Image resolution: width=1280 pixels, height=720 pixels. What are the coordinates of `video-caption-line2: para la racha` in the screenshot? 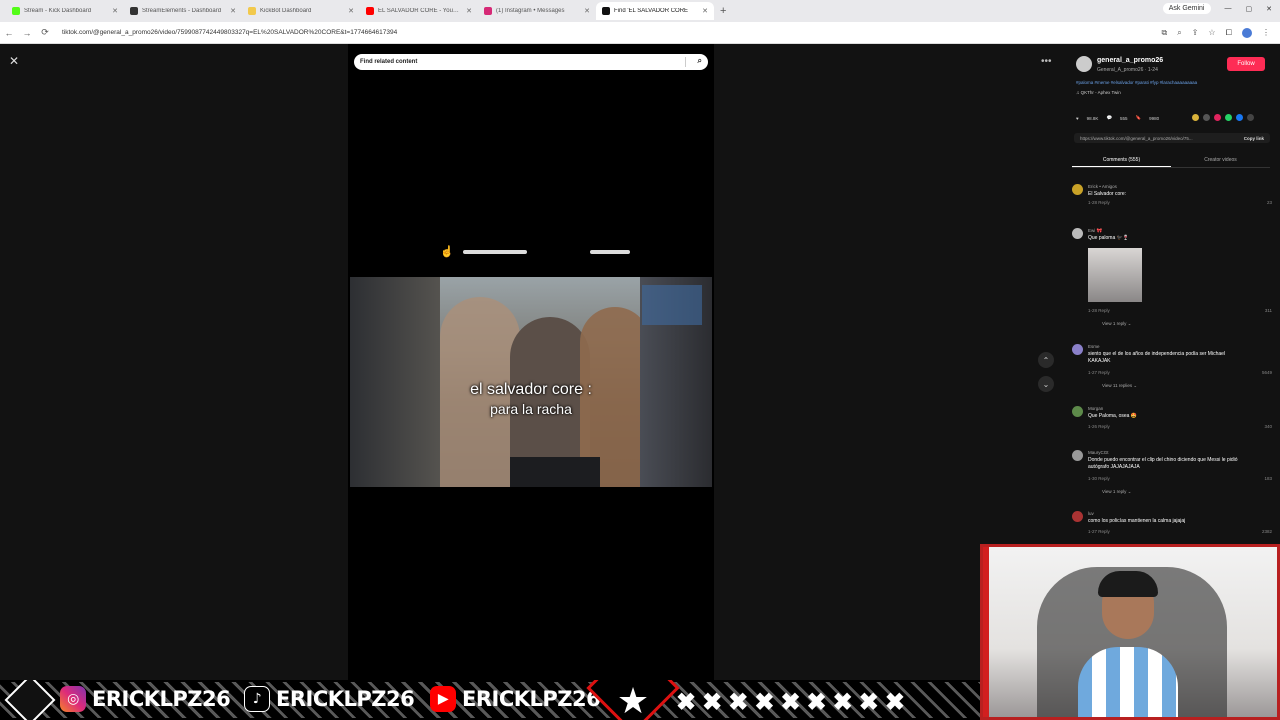 It's located at (531, 409).